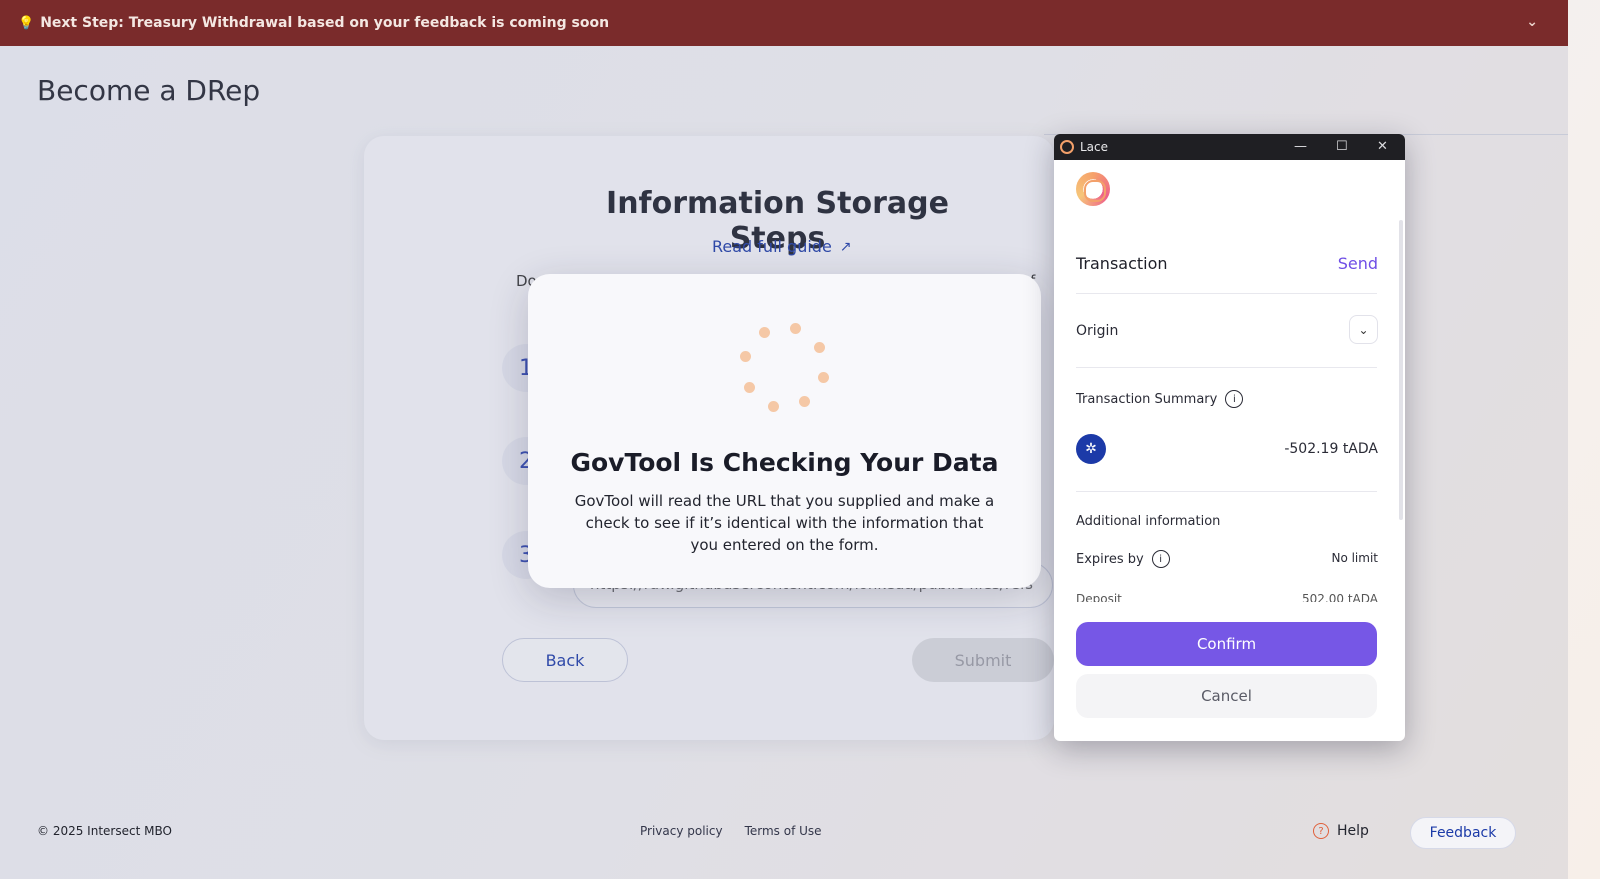 The height and width of the screenshot is (879, 1600). Describe the element at coordinates (1229, 147) in the screenshot. I see `lace-titlebar: Lace — ☐ ✕` at that location.